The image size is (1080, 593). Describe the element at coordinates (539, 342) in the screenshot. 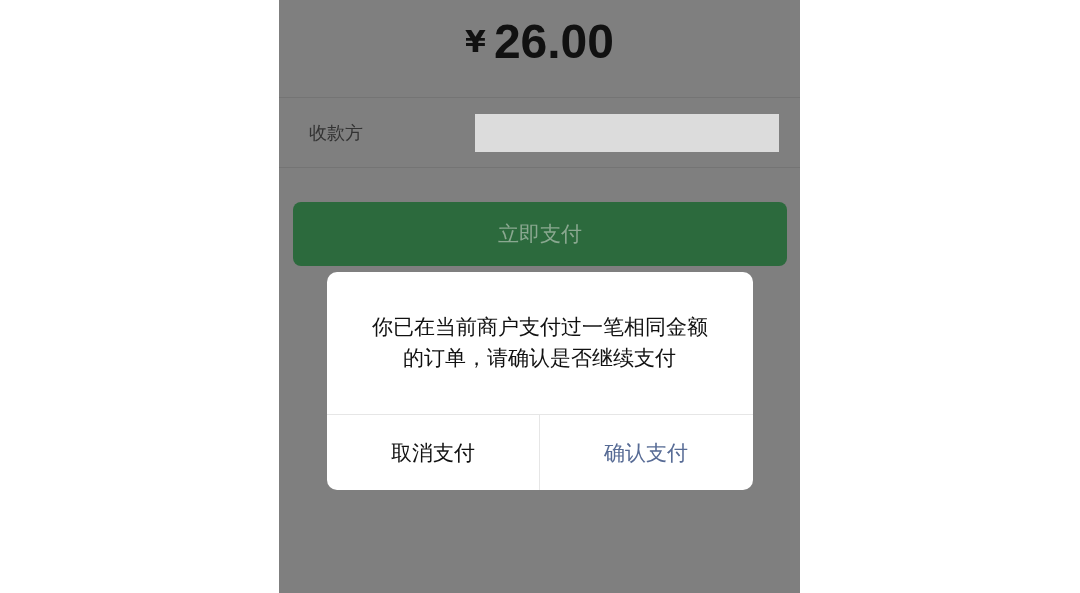

I see `dialog-message: 你已在当前商户支付过一笔相同金额的订单，请确认是否继续支付` at that location.